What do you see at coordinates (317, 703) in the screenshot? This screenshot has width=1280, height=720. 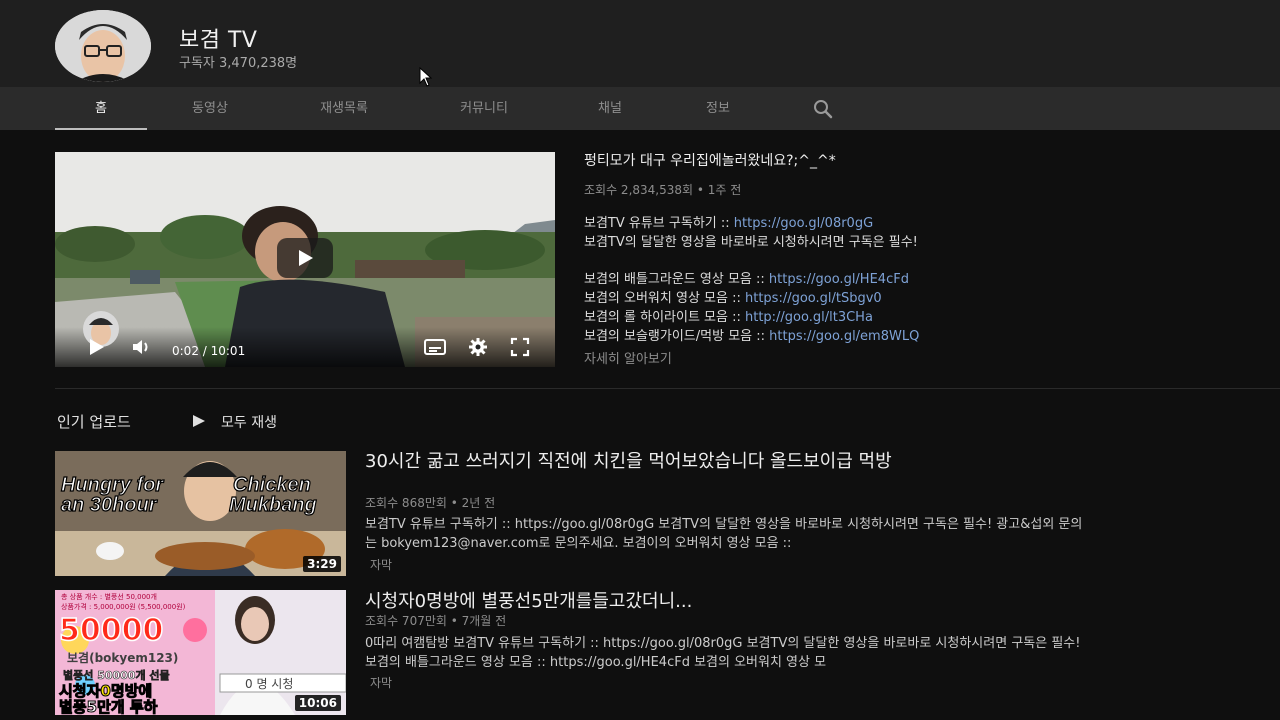 I see `video-duration: 10:06` at bounding box center [317, 703].